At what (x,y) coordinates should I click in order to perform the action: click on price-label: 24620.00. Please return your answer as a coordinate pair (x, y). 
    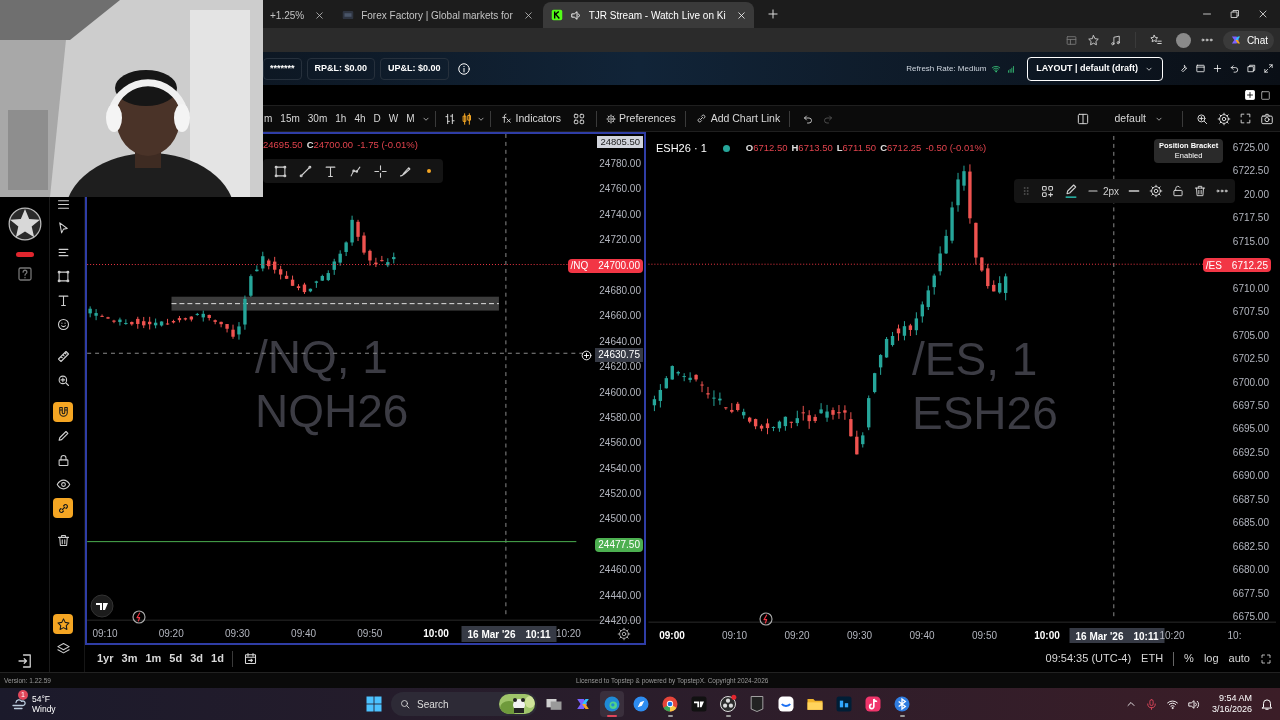
    Looking at the image, I should click on (620, 367).